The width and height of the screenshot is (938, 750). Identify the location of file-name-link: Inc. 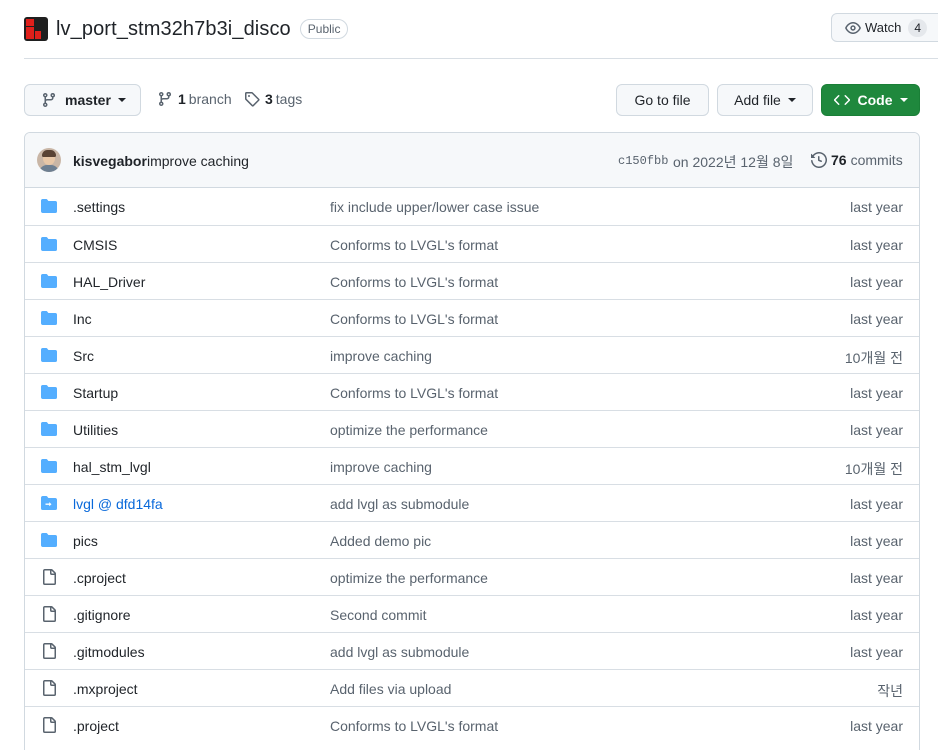
(82, 319).